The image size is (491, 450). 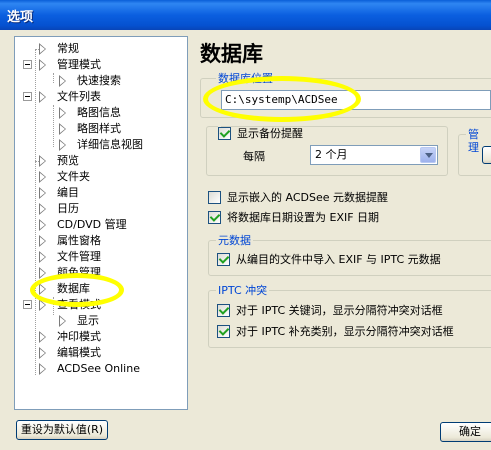 I want to click on tree-item-label: 编目, so click(x=68, y=192).